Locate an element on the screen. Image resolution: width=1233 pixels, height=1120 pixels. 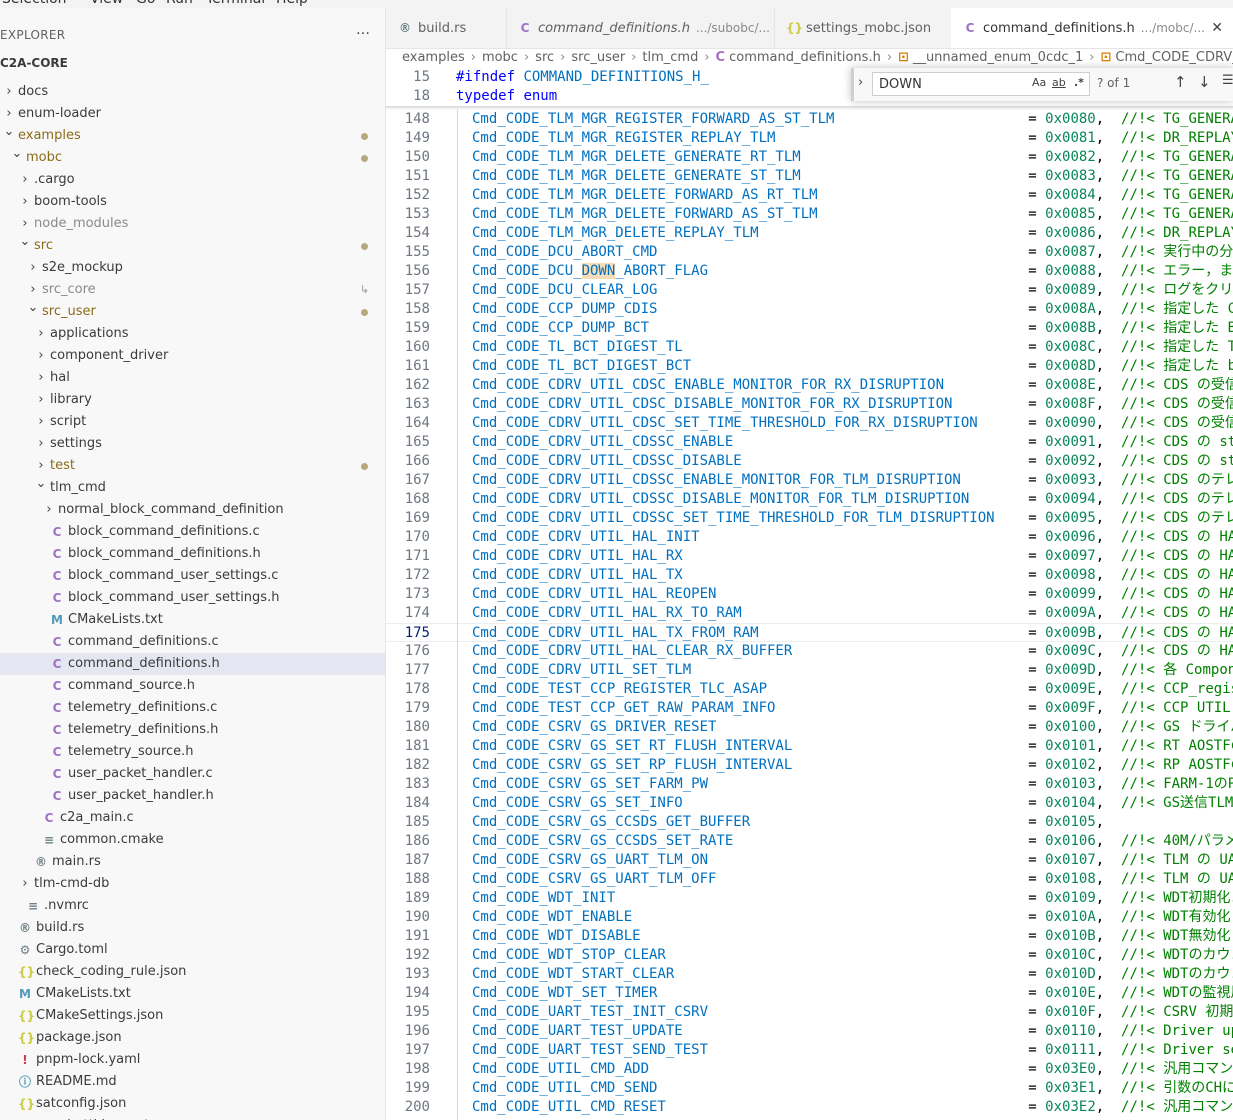
breadcrumb-item: src_user is located at coordinates (598, 57).